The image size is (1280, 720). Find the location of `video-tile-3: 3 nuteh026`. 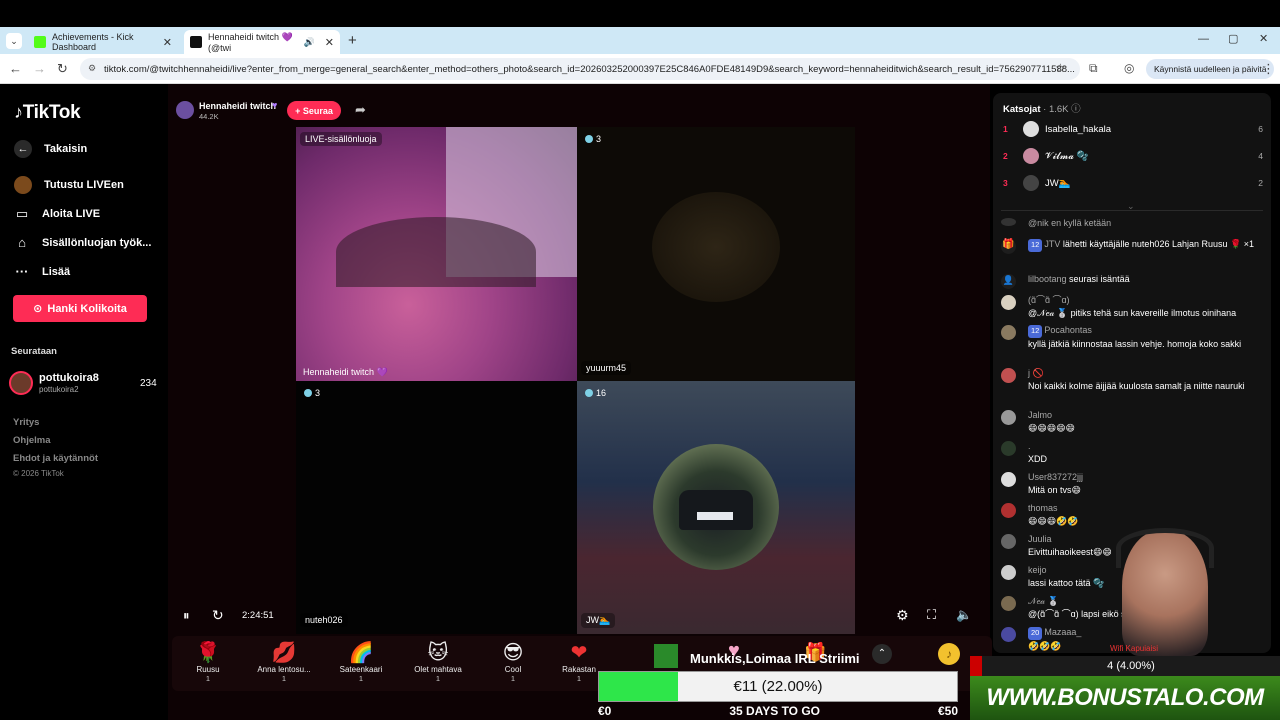

video-tile-3: 3 nuteh026 is located at coordinates (436, 507).